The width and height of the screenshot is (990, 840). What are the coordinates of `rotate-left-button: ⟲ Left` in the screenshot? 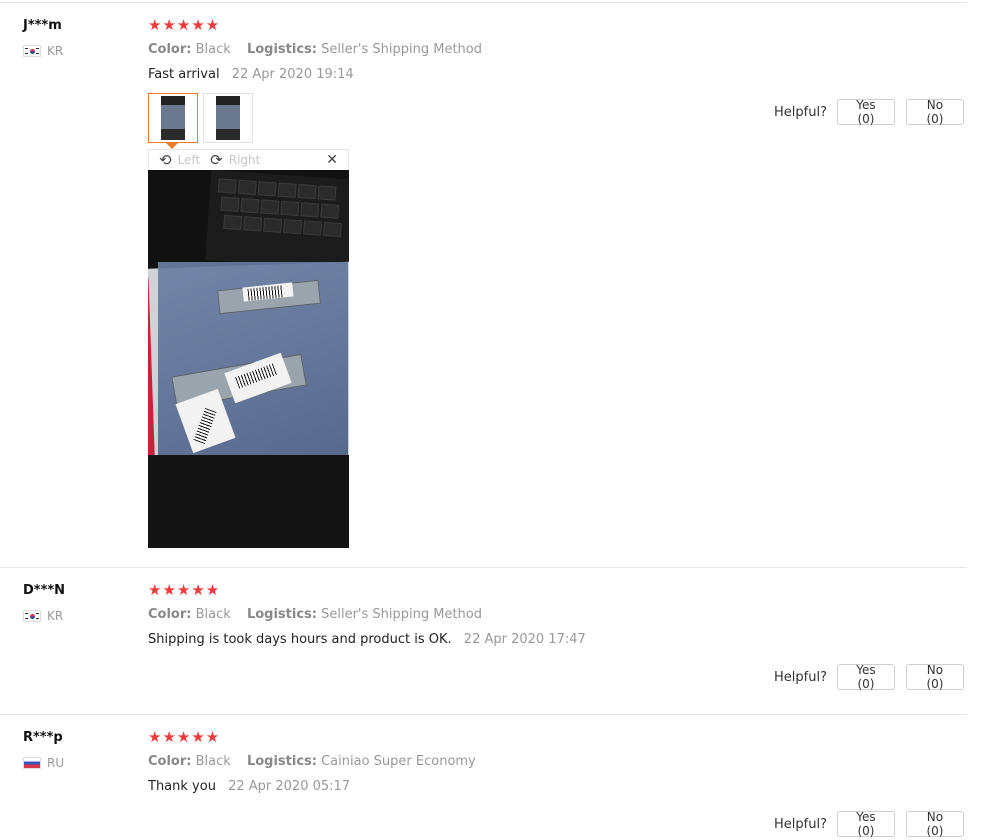 It's located at (179, 160).